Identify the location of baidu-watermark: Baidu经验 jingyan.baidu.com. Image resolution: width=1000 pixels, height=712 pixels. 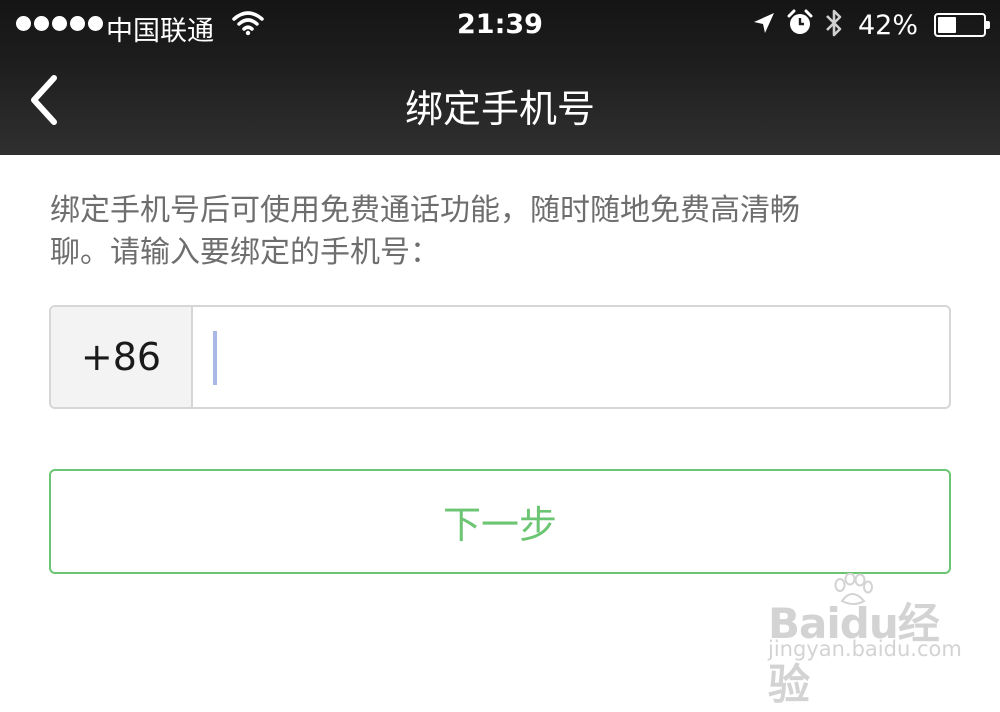
(868, 640).